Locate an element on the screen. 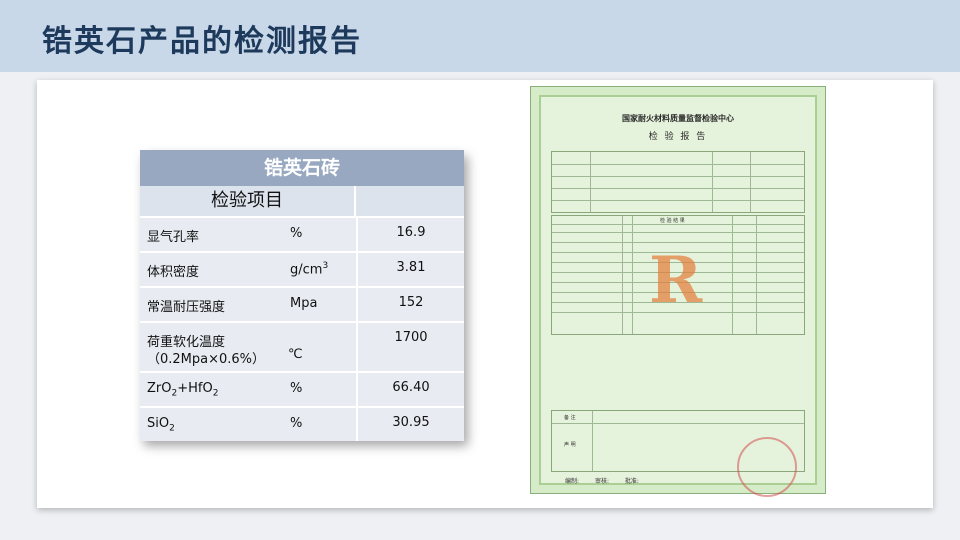  title-bar: 锆英石产品的检测报告 is located at coordinates (480, 36).